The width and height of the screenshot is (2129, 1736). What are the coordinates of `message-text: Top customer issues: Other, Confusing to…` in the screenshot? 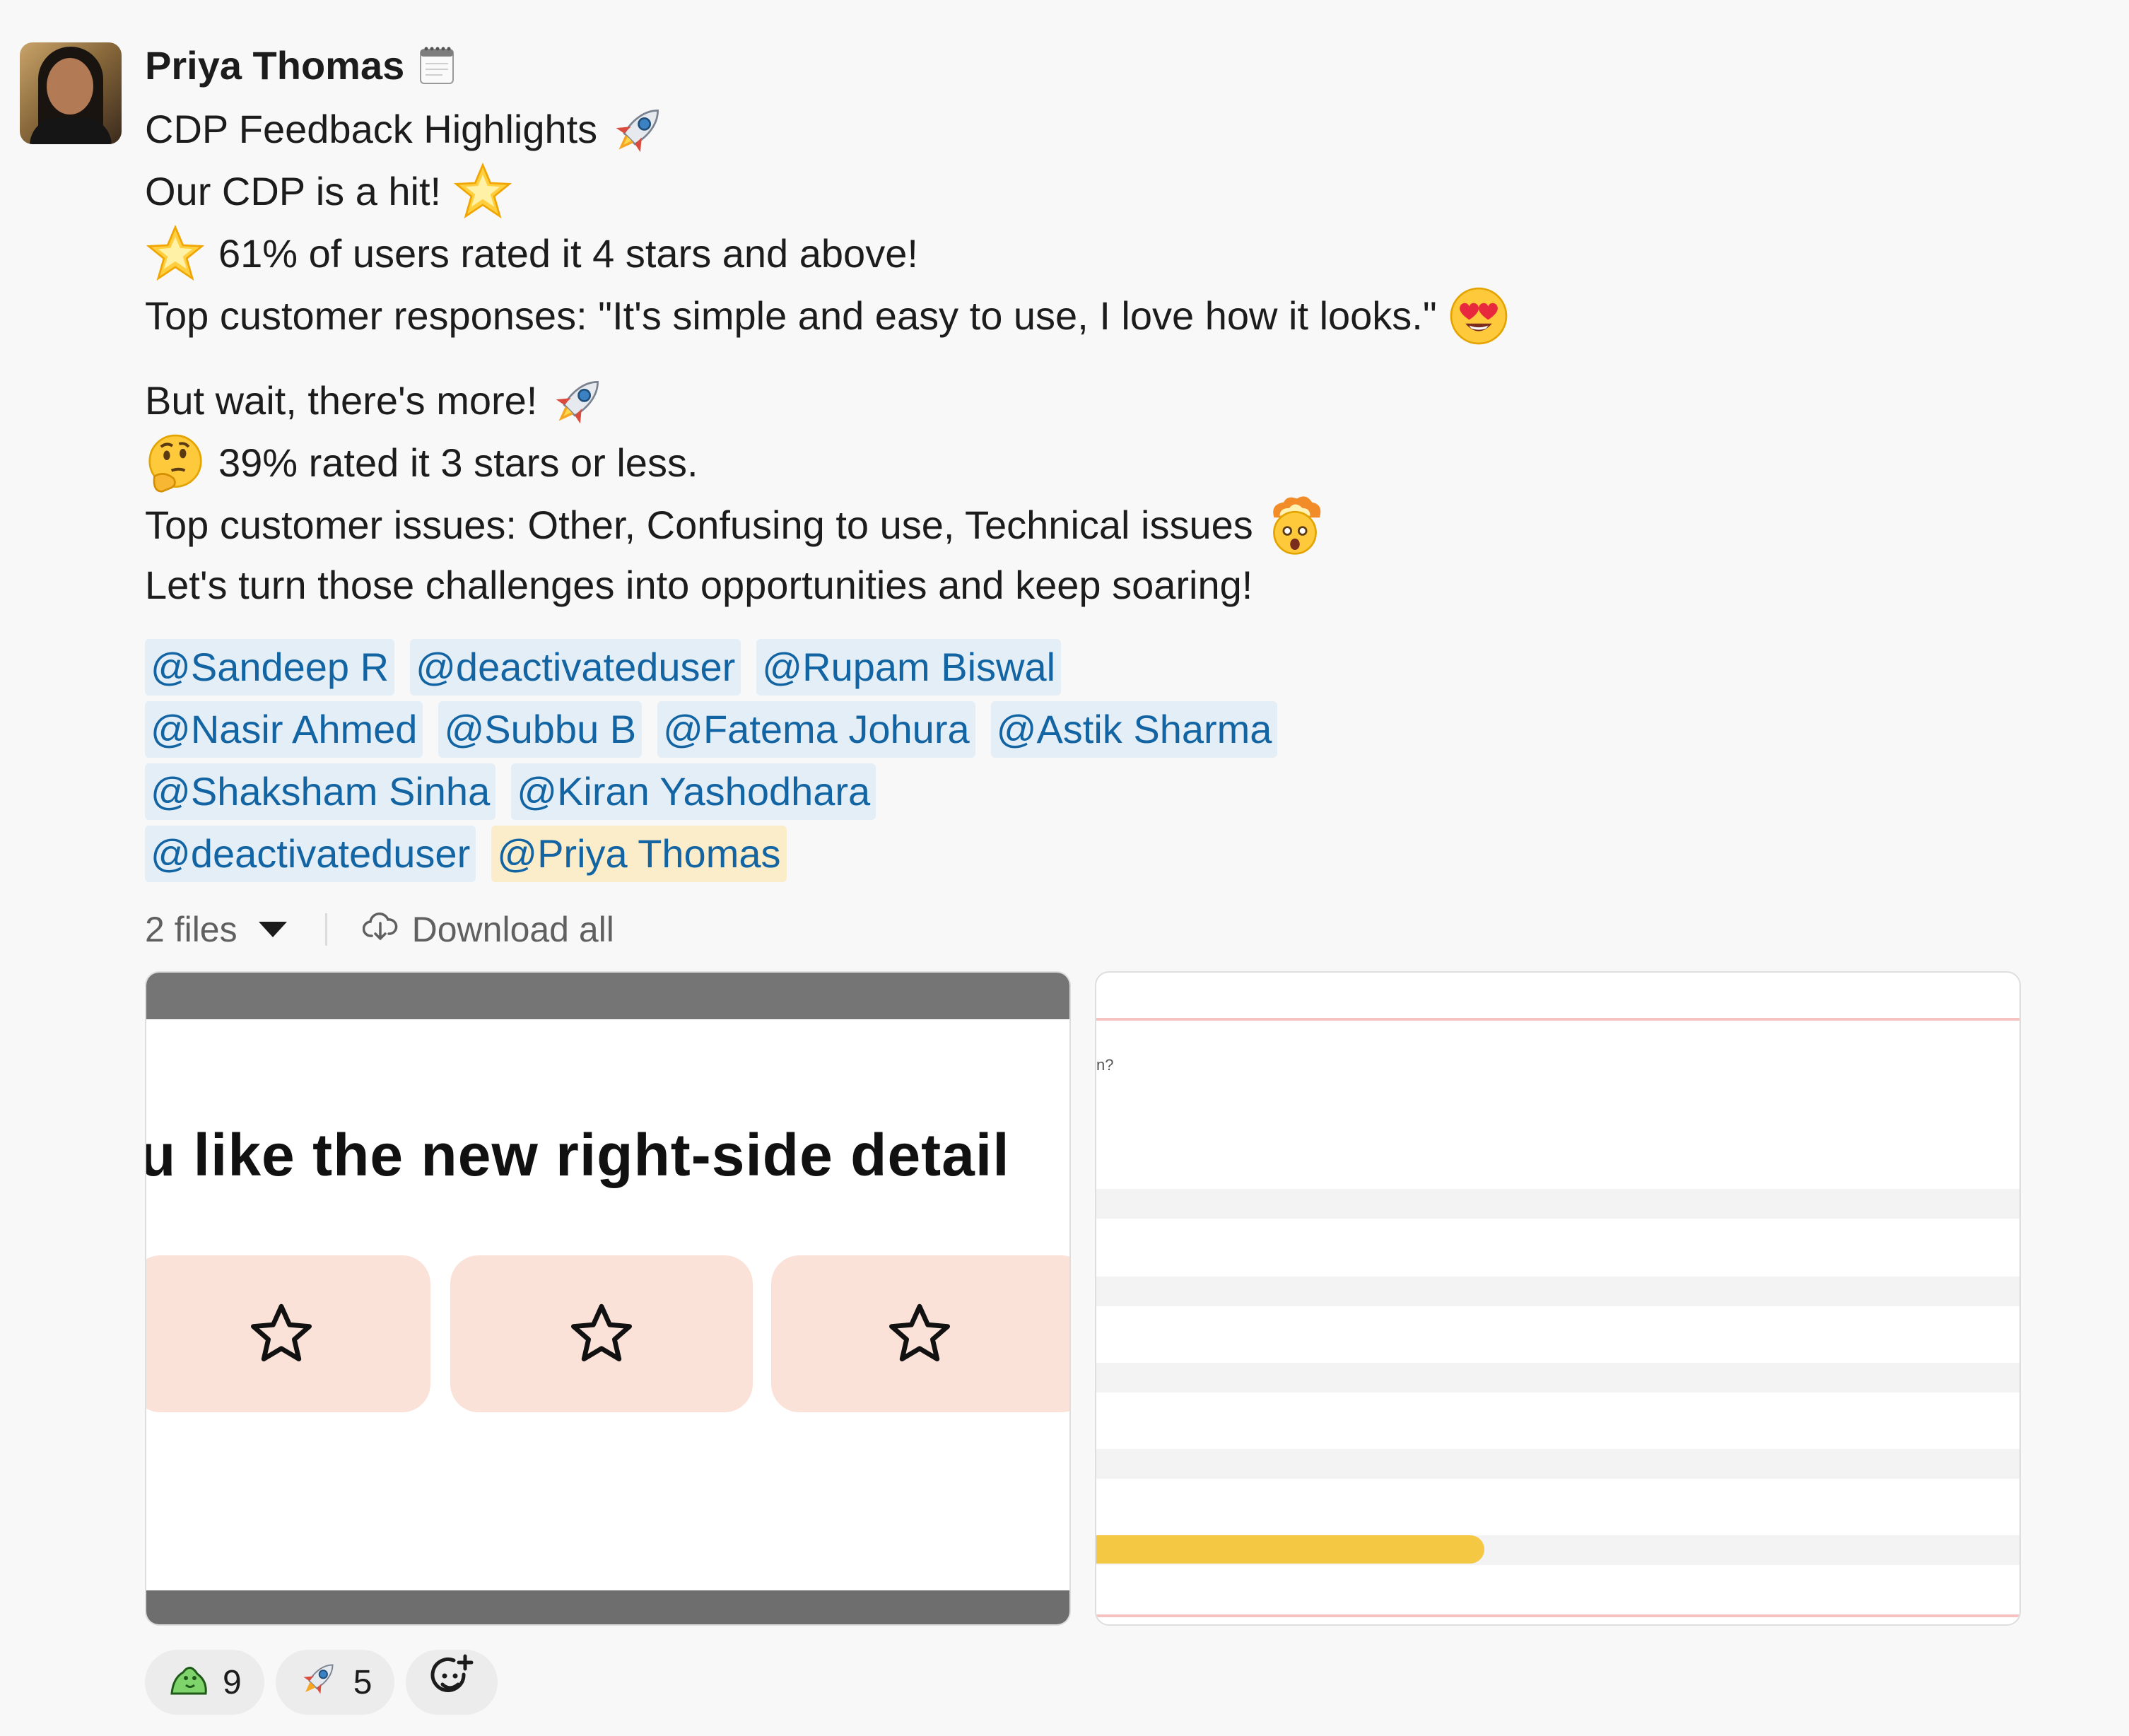 It's located at (699, 525).